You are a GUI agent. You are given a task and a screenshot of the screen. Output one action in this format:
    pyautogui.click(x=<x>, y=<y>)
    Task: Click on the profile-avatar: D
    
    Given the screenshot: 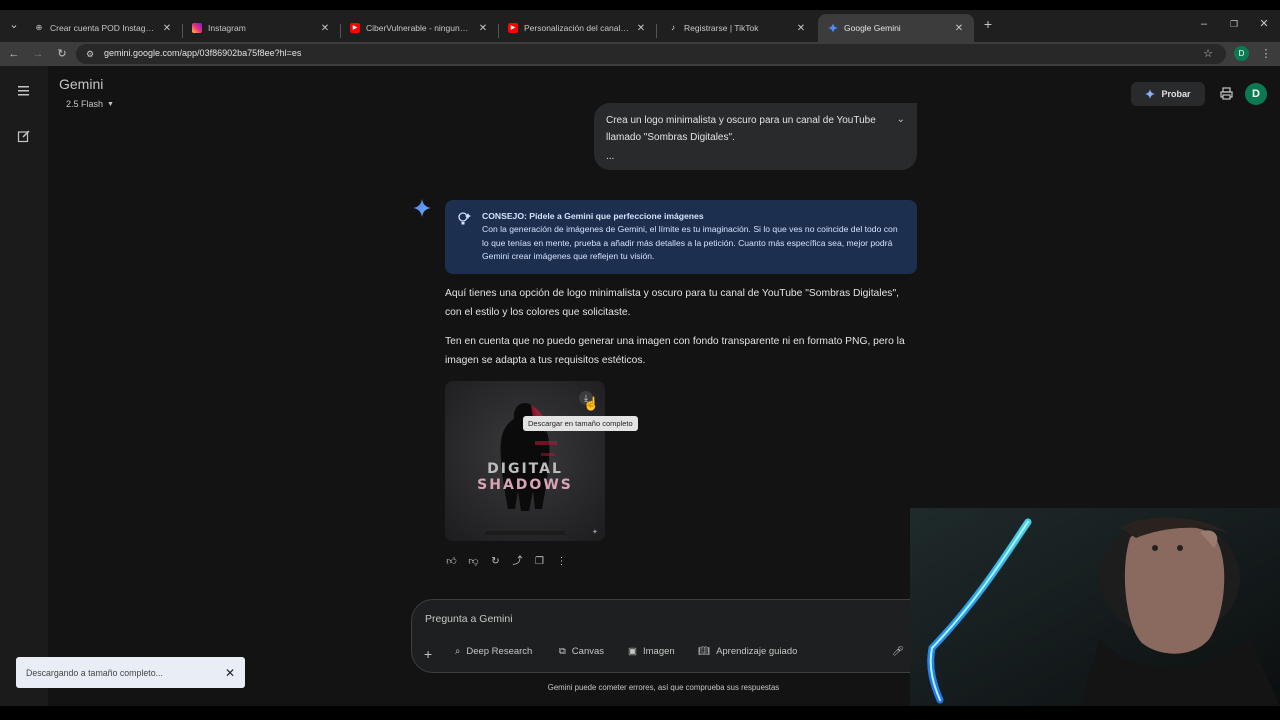 What is the action you would take?
    pyautogui.click(x=1241, y=53)
    